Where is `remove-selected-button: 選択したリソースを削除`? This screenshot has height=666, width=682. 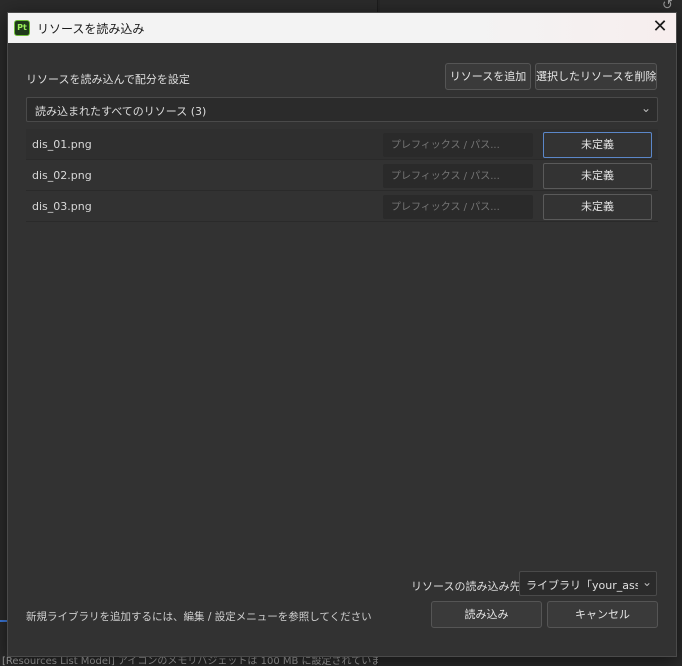 remove-selected-button: 選択したリソースを削除 is located at coordinates (596, 76).